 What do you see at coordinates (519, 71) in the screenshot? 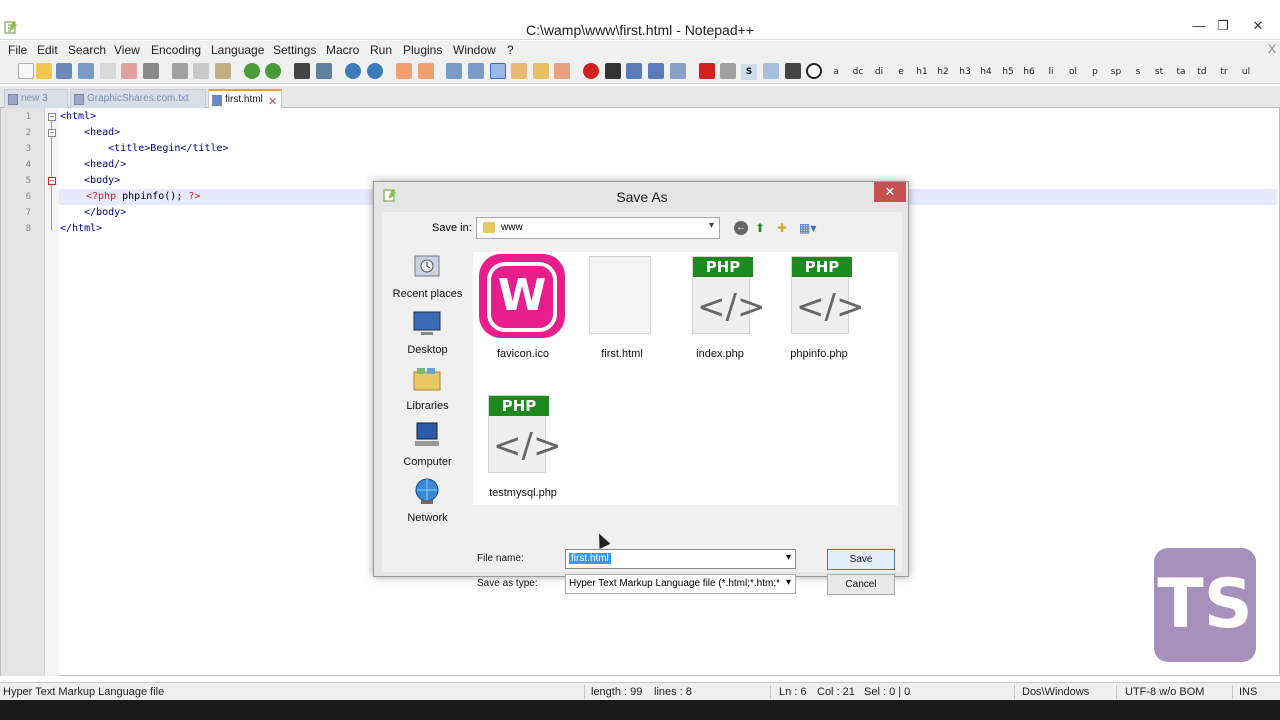
I see `user-defined-language-icon` at bounding box center [519, 71].